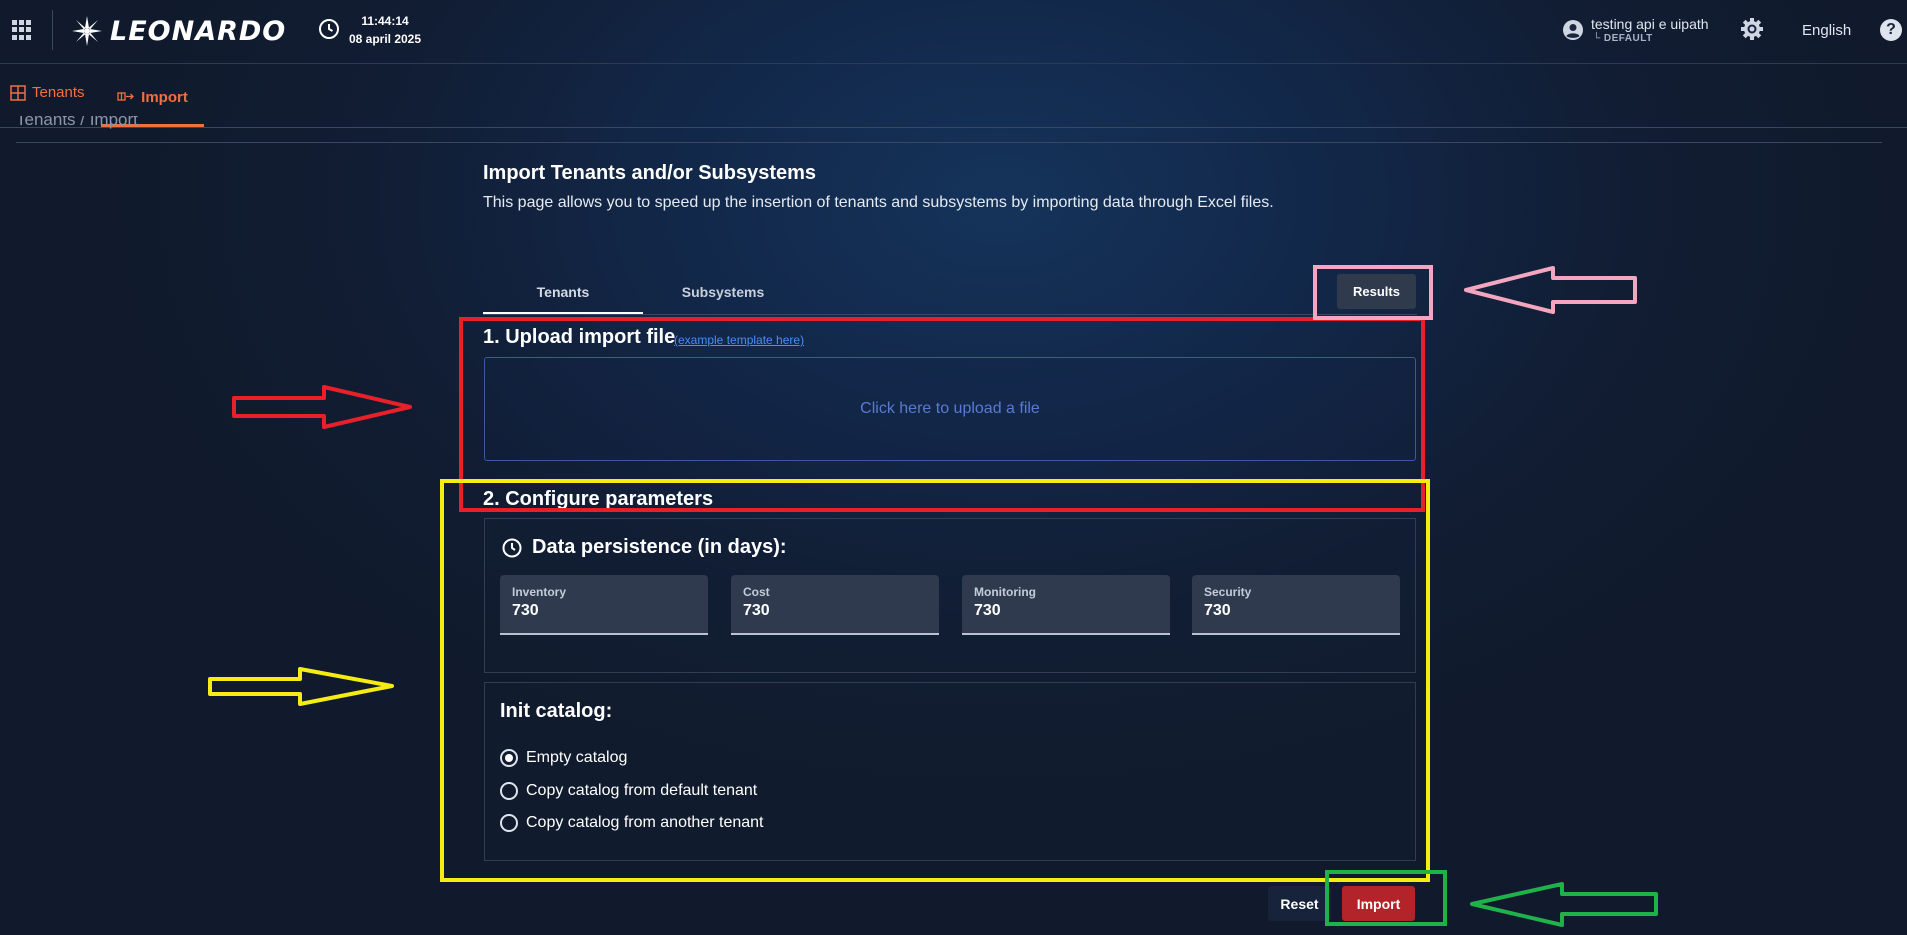  I want to click on results-button: Results, so click(1376, 291).